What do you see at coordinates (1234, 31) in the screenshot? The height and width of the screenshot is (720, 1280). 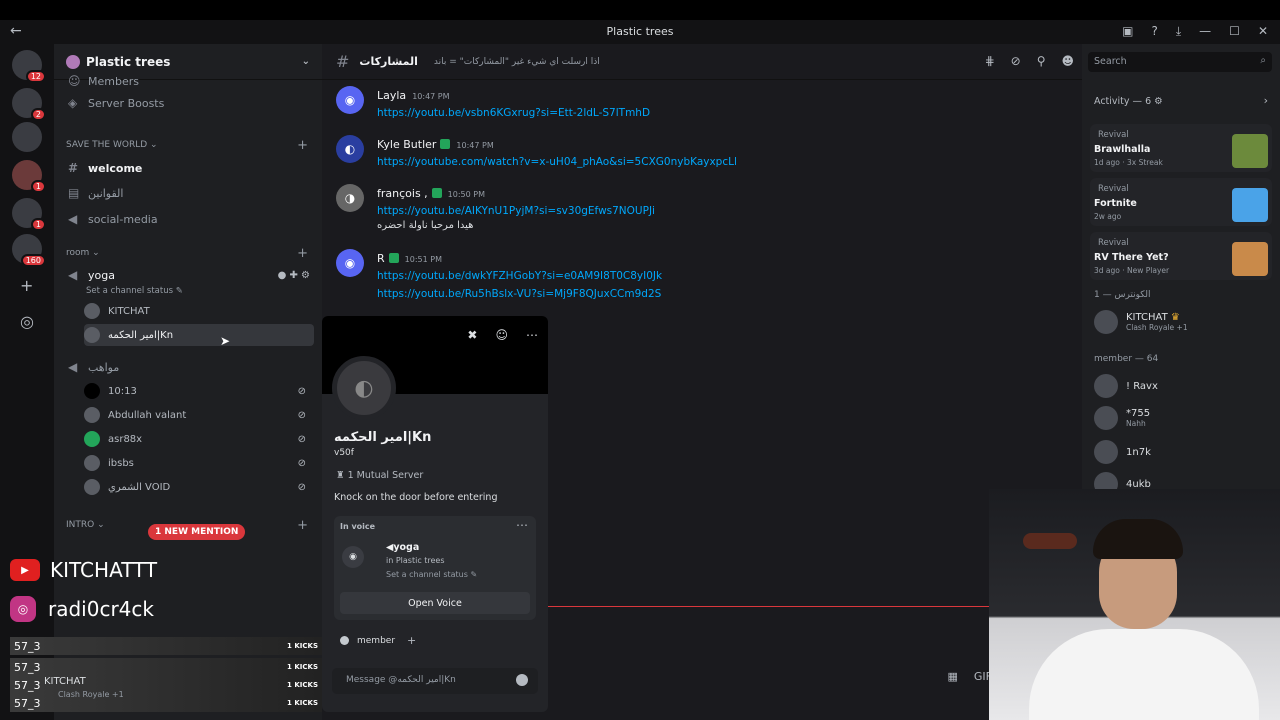 I see `maximize-icon: ☐` at bounding box center [1234, 31].